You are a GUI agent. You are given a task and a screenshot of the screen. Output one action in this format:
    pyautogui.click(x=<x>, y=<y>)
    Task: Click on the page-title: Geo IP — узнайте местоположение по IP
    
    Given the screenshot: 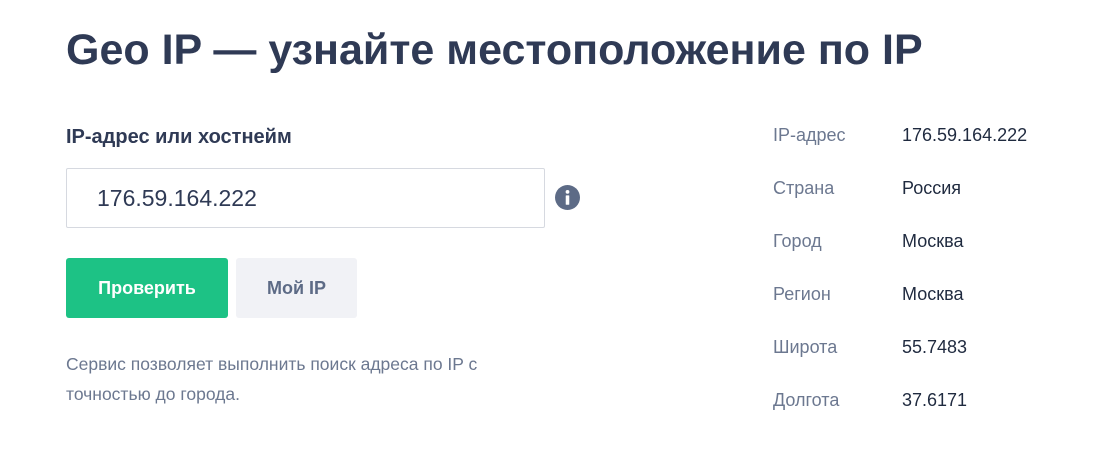 What is the action you would take?
    pyautogui.click(x=494, y=50)
    